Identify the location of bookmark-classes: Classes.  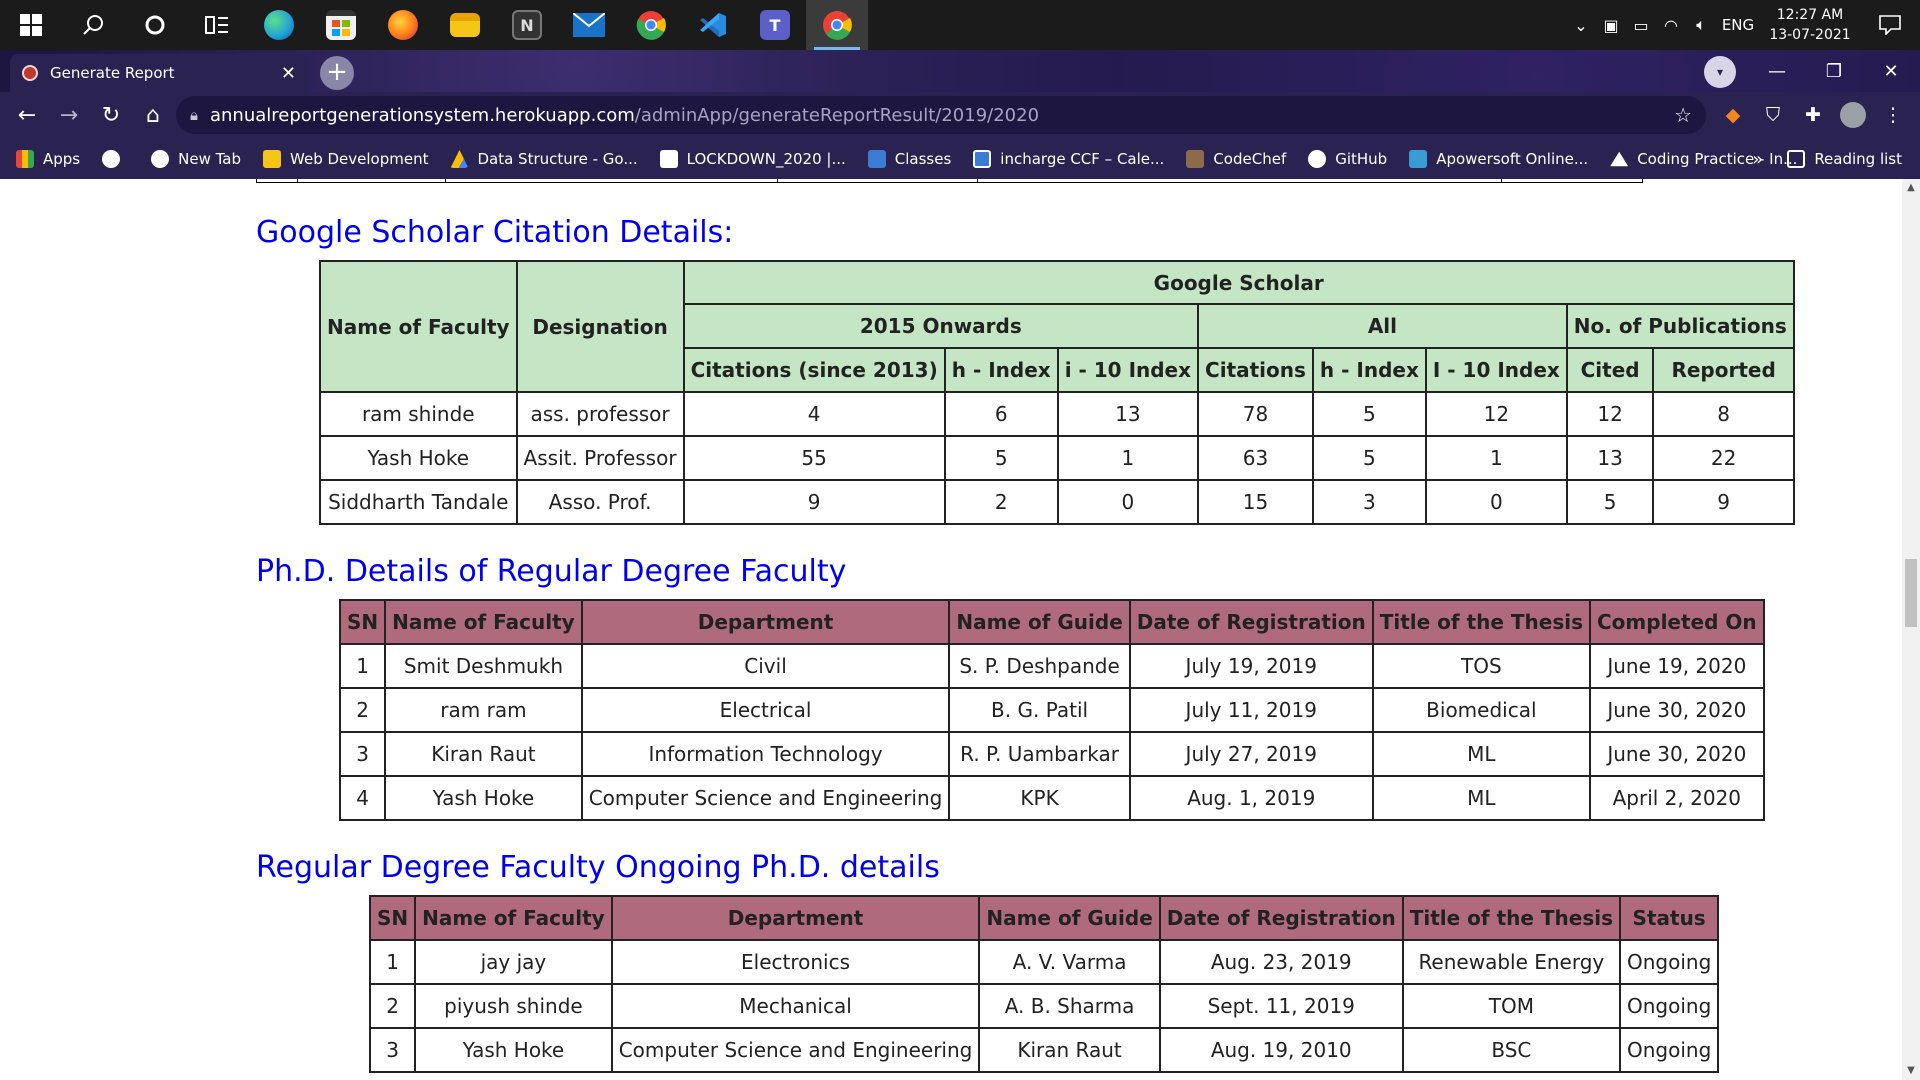
(909, 159).